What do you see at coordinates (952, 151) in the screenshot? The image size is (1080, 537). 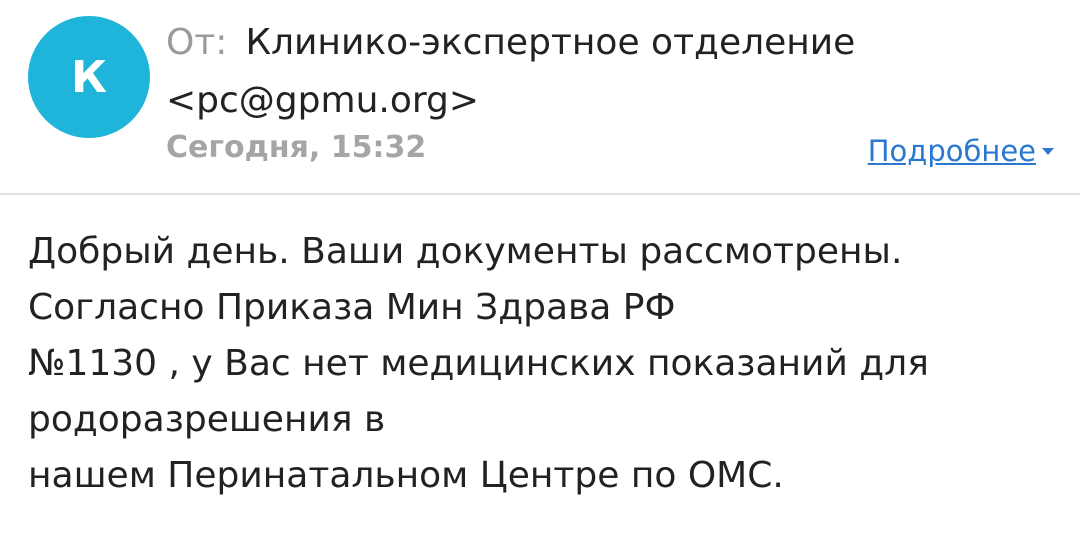 I see `details-link-label: Подробнее` at bounding box center [952, 151].